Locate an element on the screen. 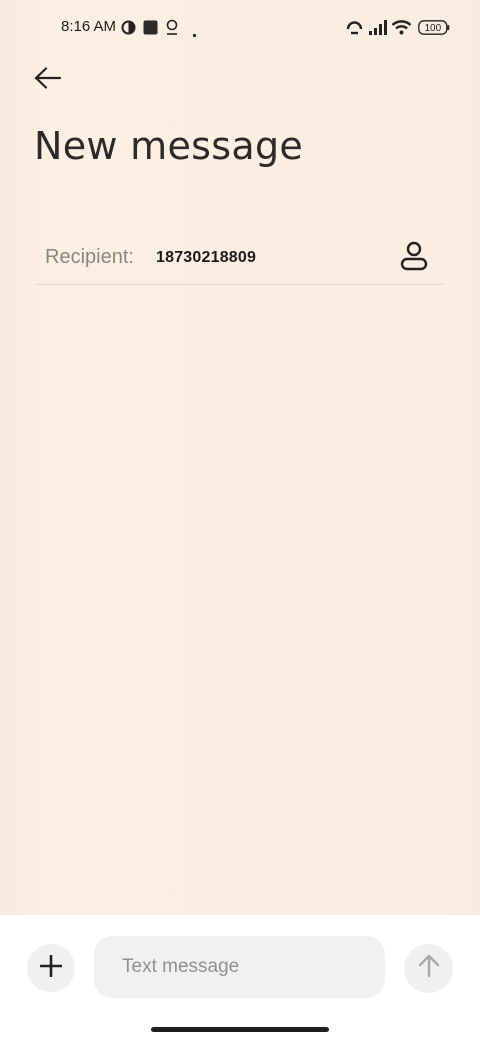 The height and width of the screenshot is (1040, 480). wifi-icon is located at coordinates (401, 29).